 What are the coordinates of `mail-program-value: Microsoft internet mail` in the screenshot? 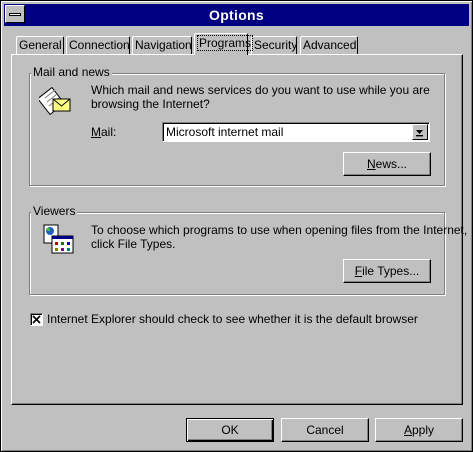 It's located at (225, 132).